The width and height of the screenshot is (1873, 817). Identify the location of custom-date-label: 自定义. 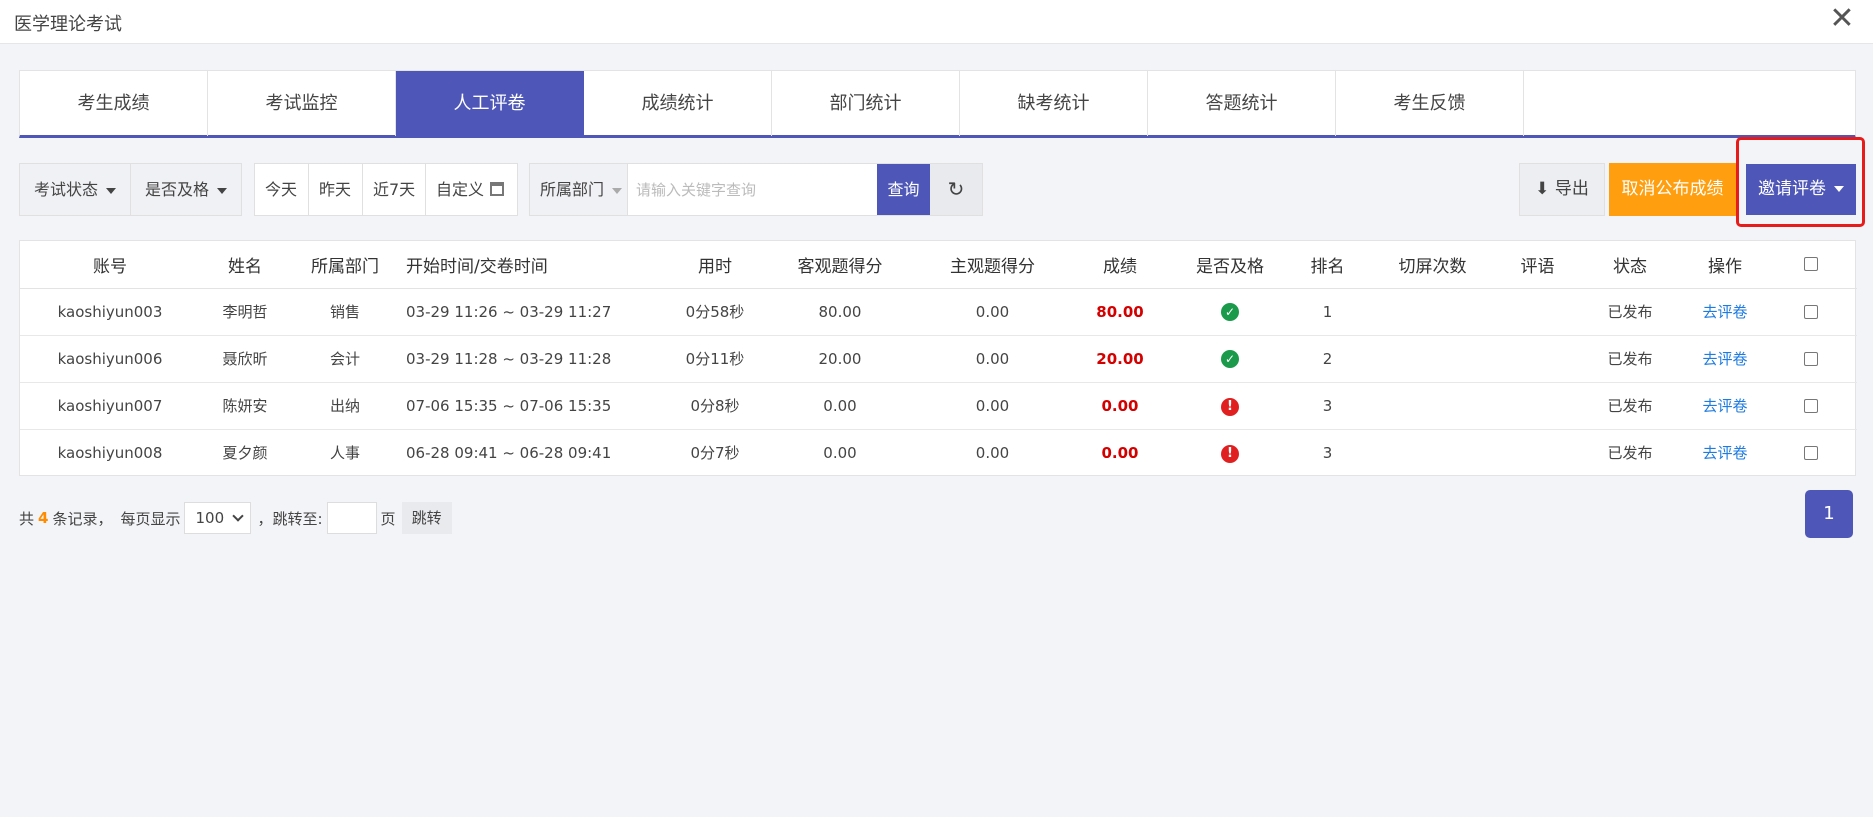
(460, 189).